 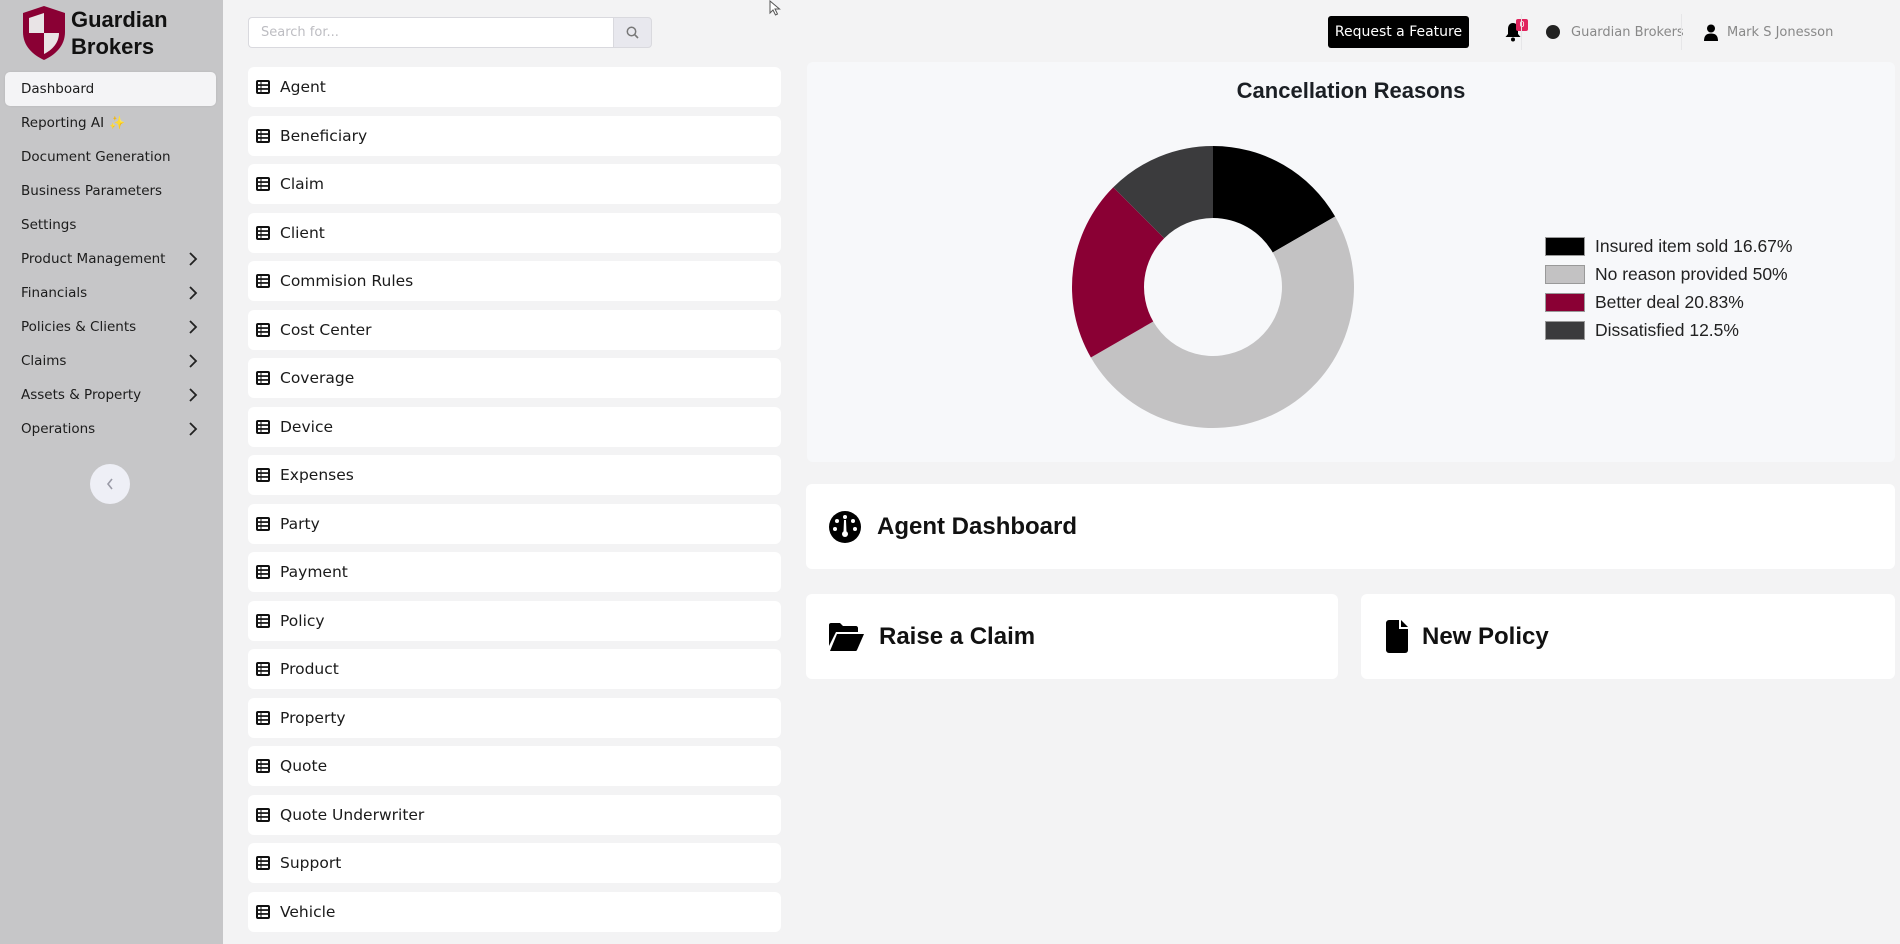 I want to click on sidebar-collapse-button, so click(x=110, y=484).